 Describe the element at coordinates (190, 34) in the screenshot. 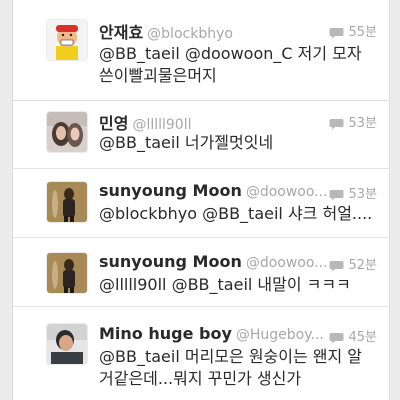

I see `user-handle: @blockbhyo` at that location.